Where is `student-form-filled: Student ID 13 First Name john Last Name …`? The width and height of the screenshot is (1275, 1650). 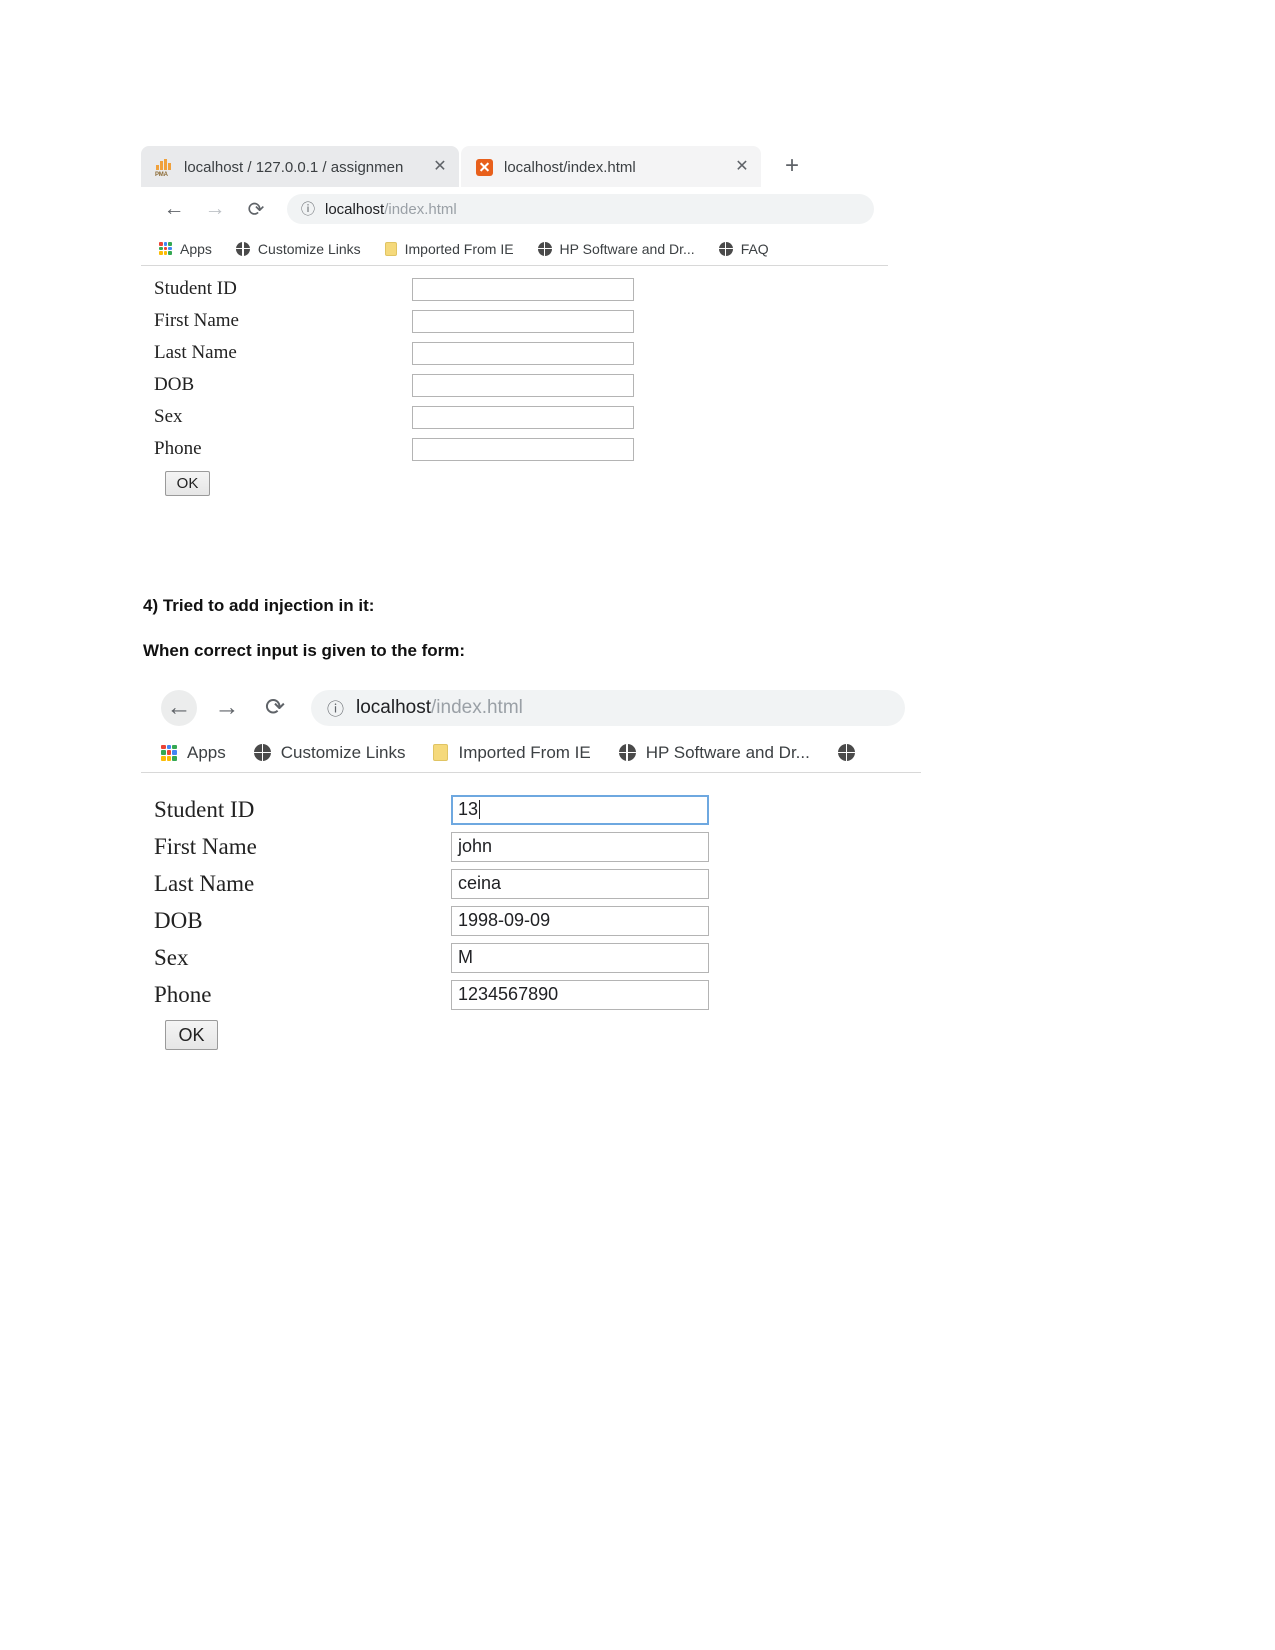
student-form-filled: Student ID 13 First Name john Last Name … is located at coordinates (537, 920).